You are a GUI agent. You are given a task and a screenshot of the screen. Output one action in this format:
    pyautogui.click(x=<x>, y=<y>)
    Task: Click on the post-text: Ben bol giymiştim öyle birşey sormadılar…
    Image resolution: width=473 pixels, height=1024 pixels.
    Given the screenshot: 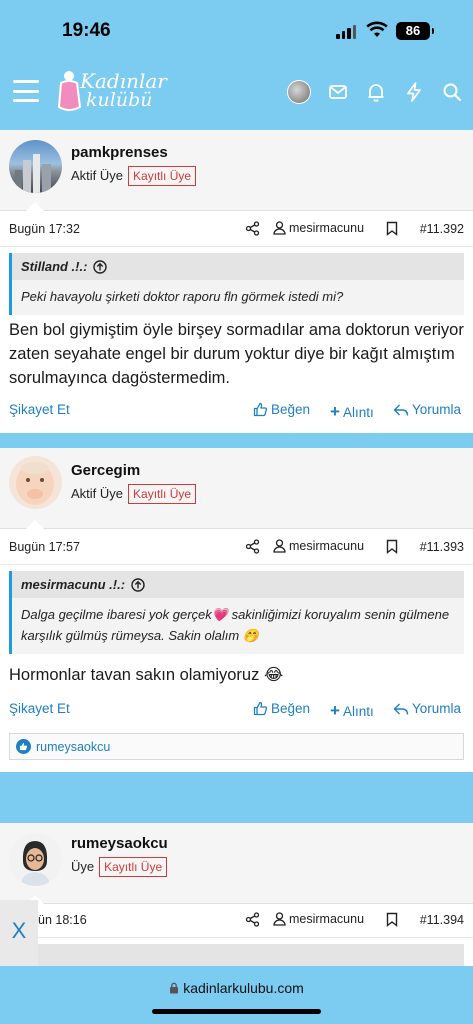 What is the action you would take?
    pyautogui.click(x=236, y=354)
    